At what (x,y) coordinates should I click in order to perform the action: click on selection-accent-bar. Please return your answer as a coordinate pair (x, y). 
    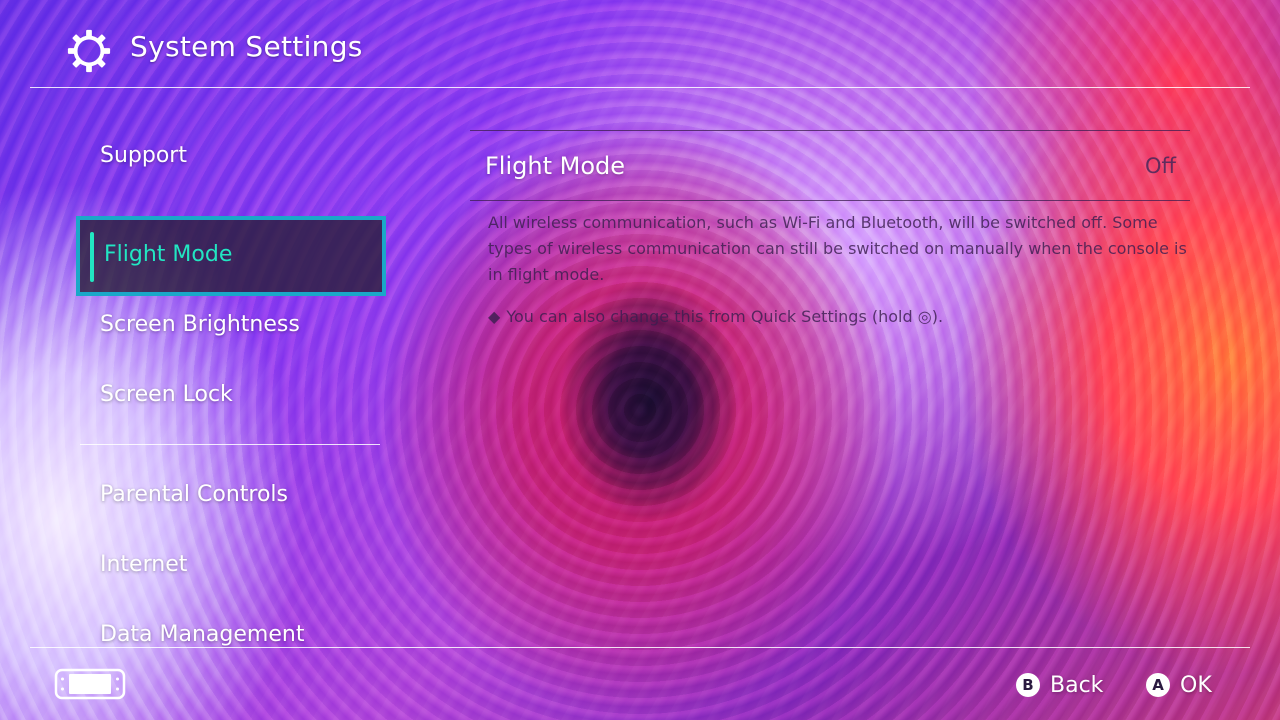
    Looking at the image, I should click on (92, 257).